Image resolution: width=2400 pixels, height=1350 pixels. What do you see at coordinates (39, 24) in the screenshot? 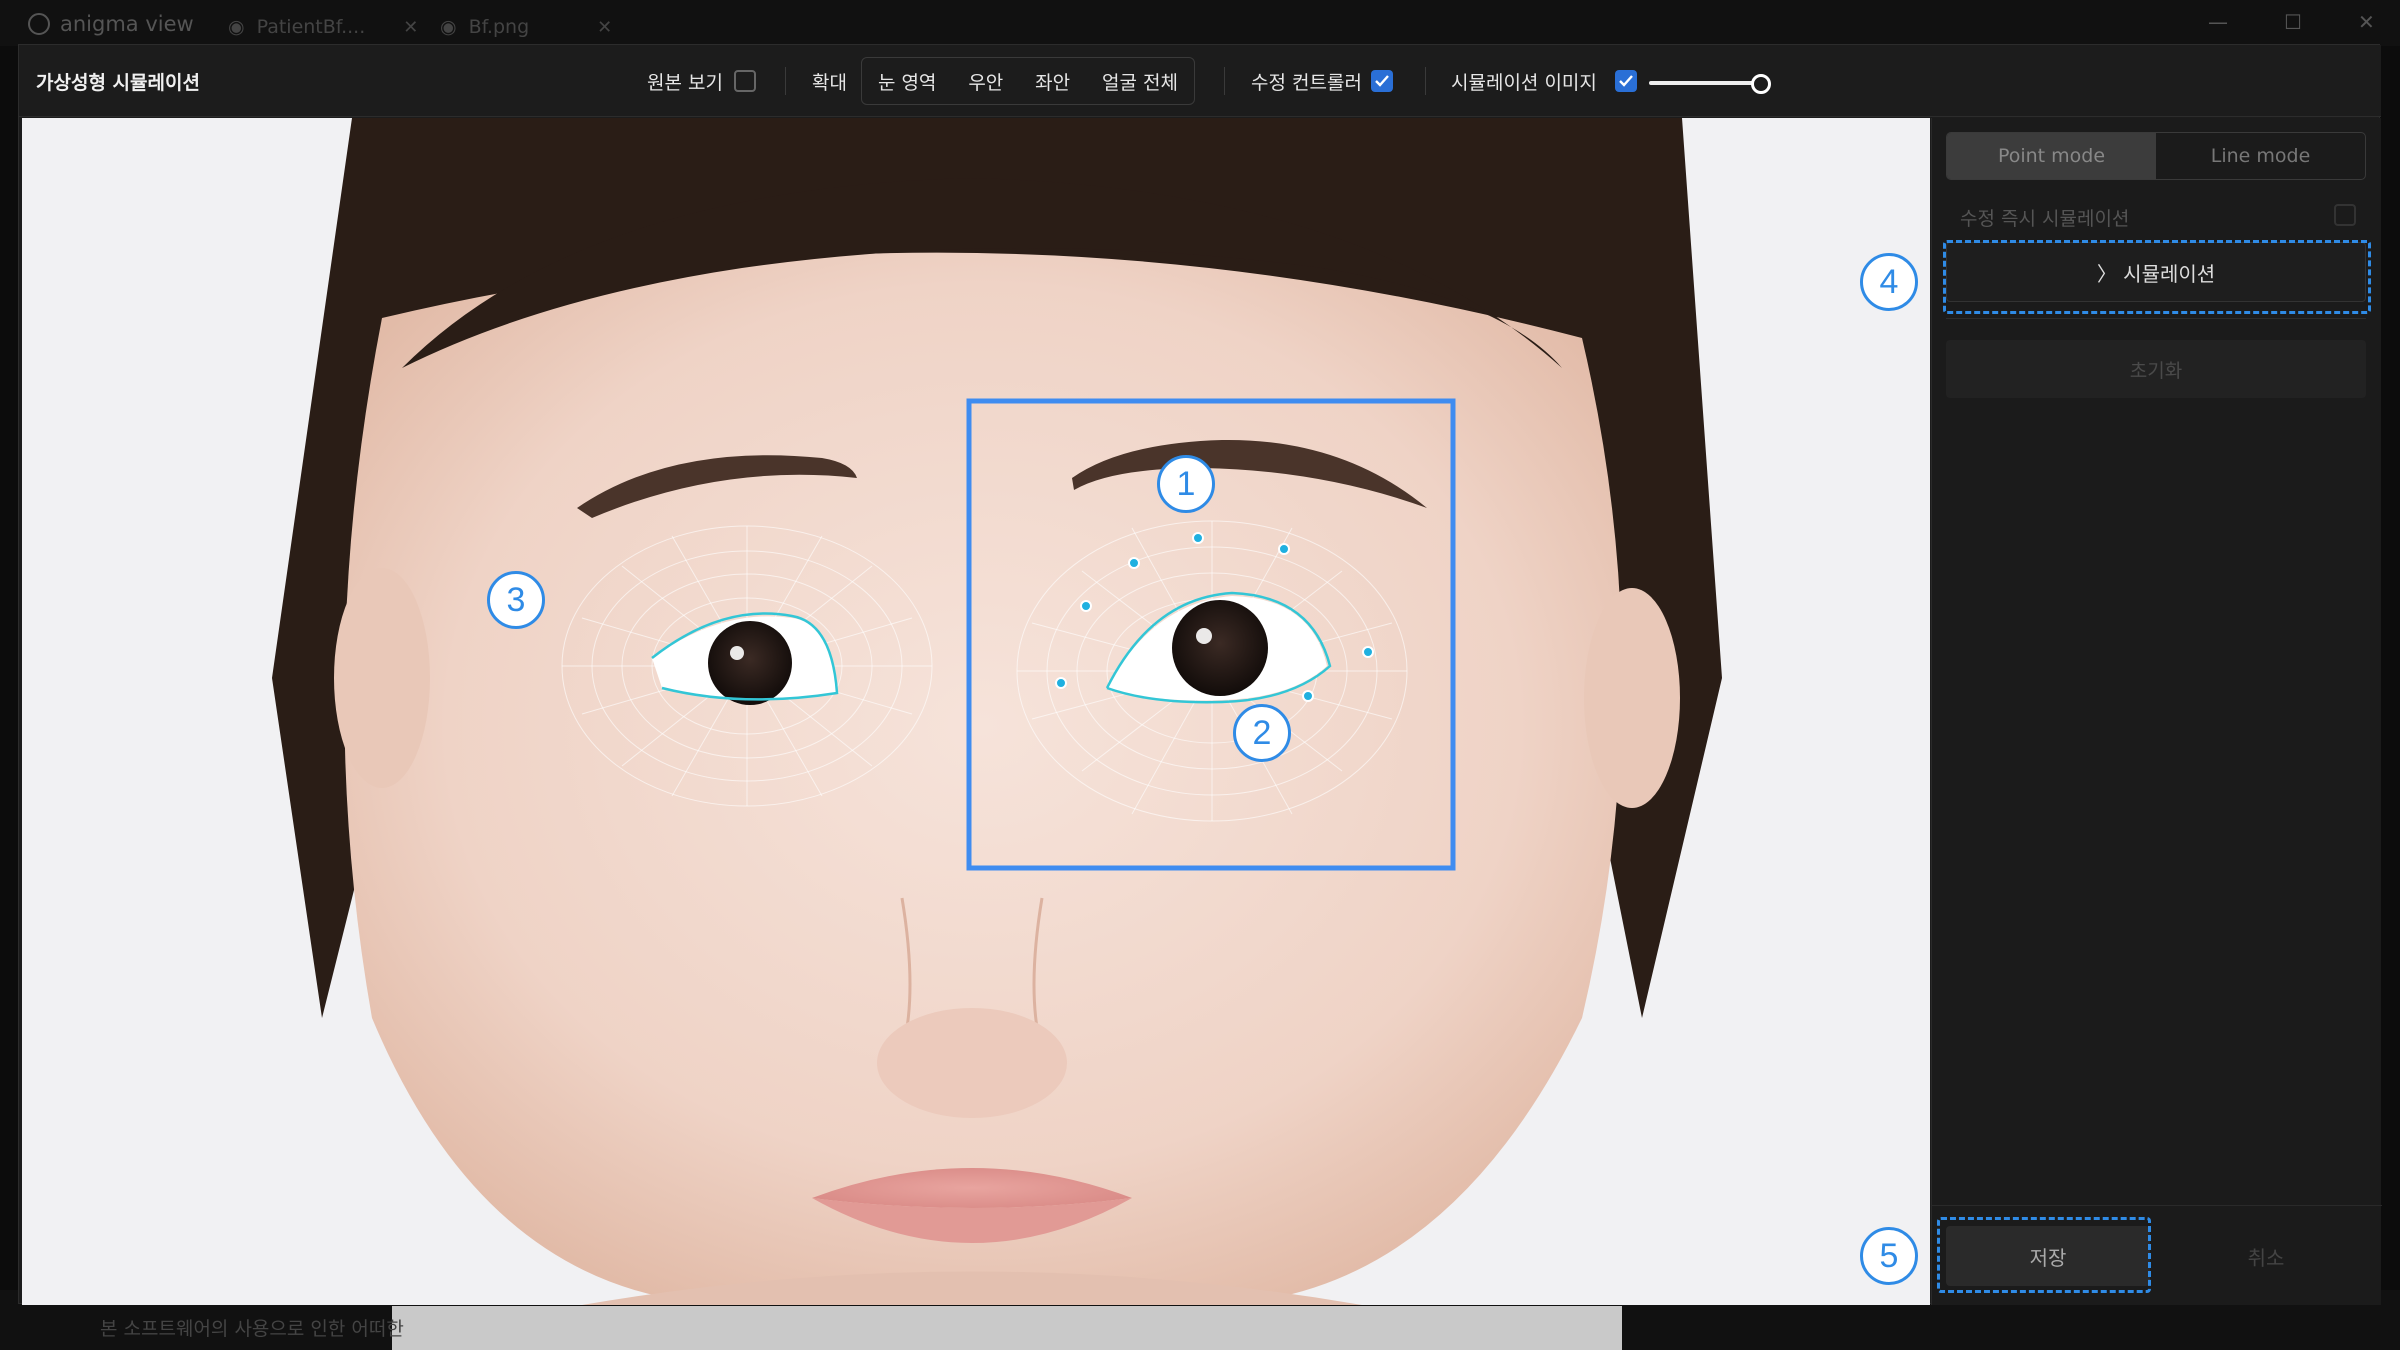
I see `anigma-logo-icon` at bounding box center [39, 24].